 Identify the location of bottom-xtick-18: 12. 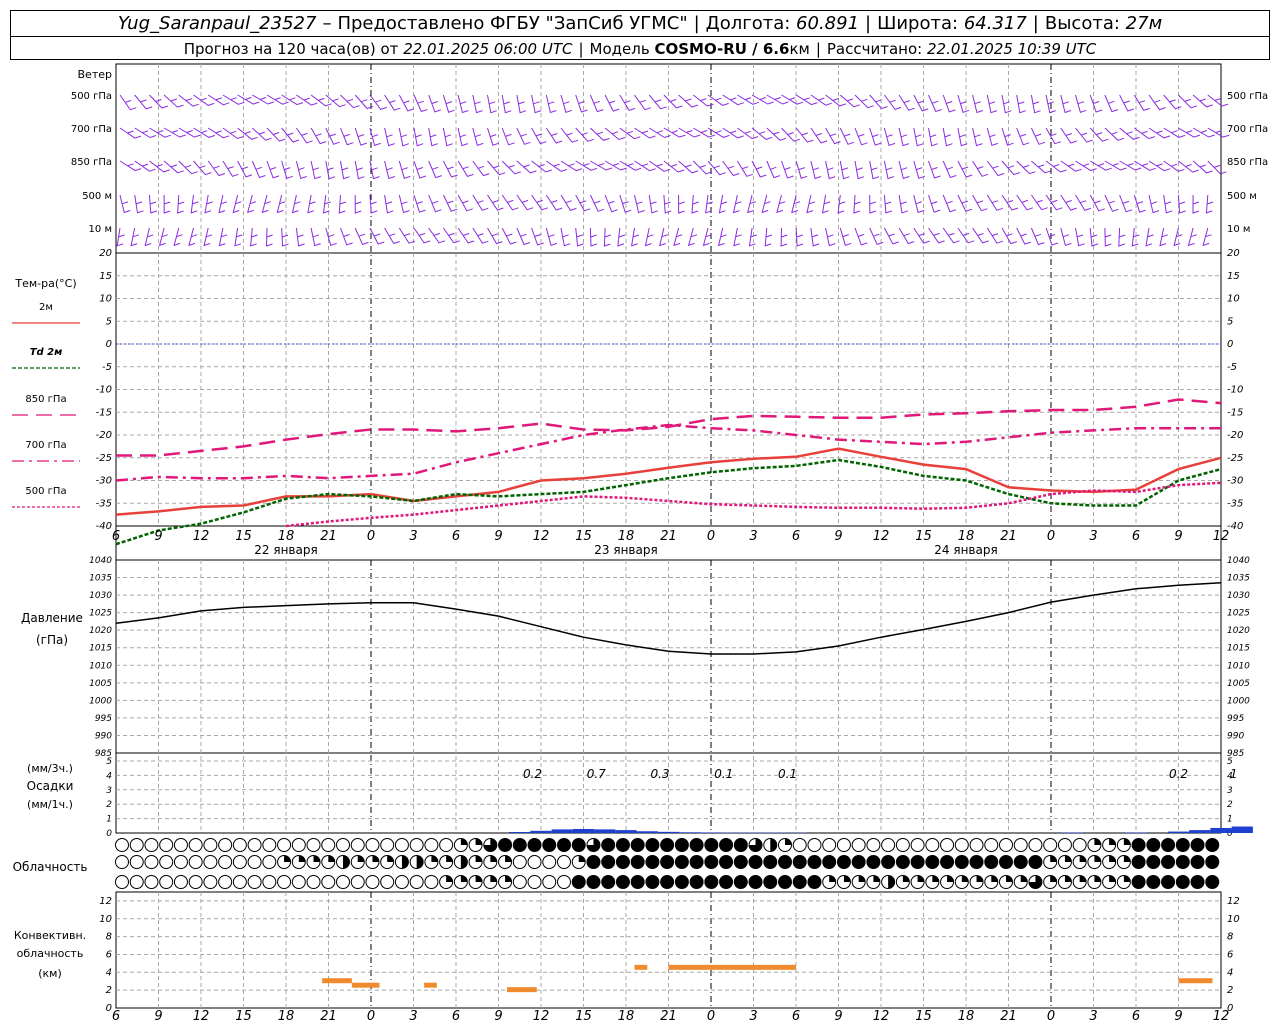
(881, 1016).